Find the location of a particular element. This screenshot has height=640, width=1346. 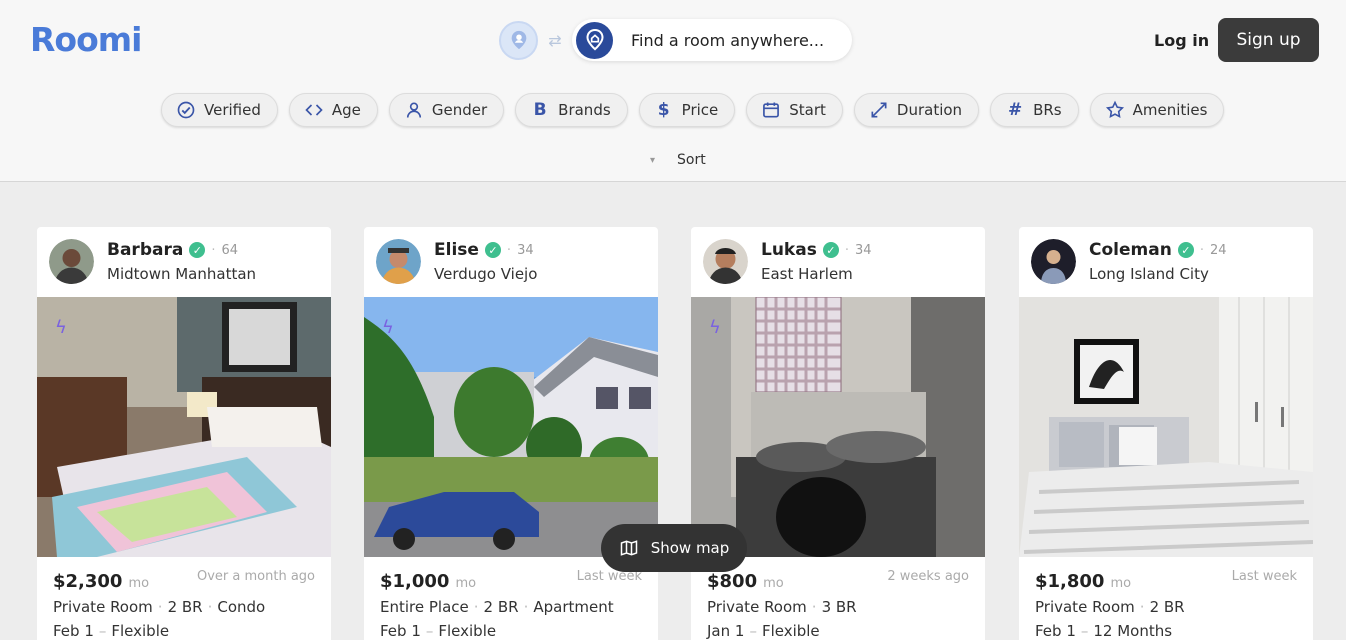

card-header: Elise ✓ 34 Verdugo Viejo is located at coordinates (511, 262).